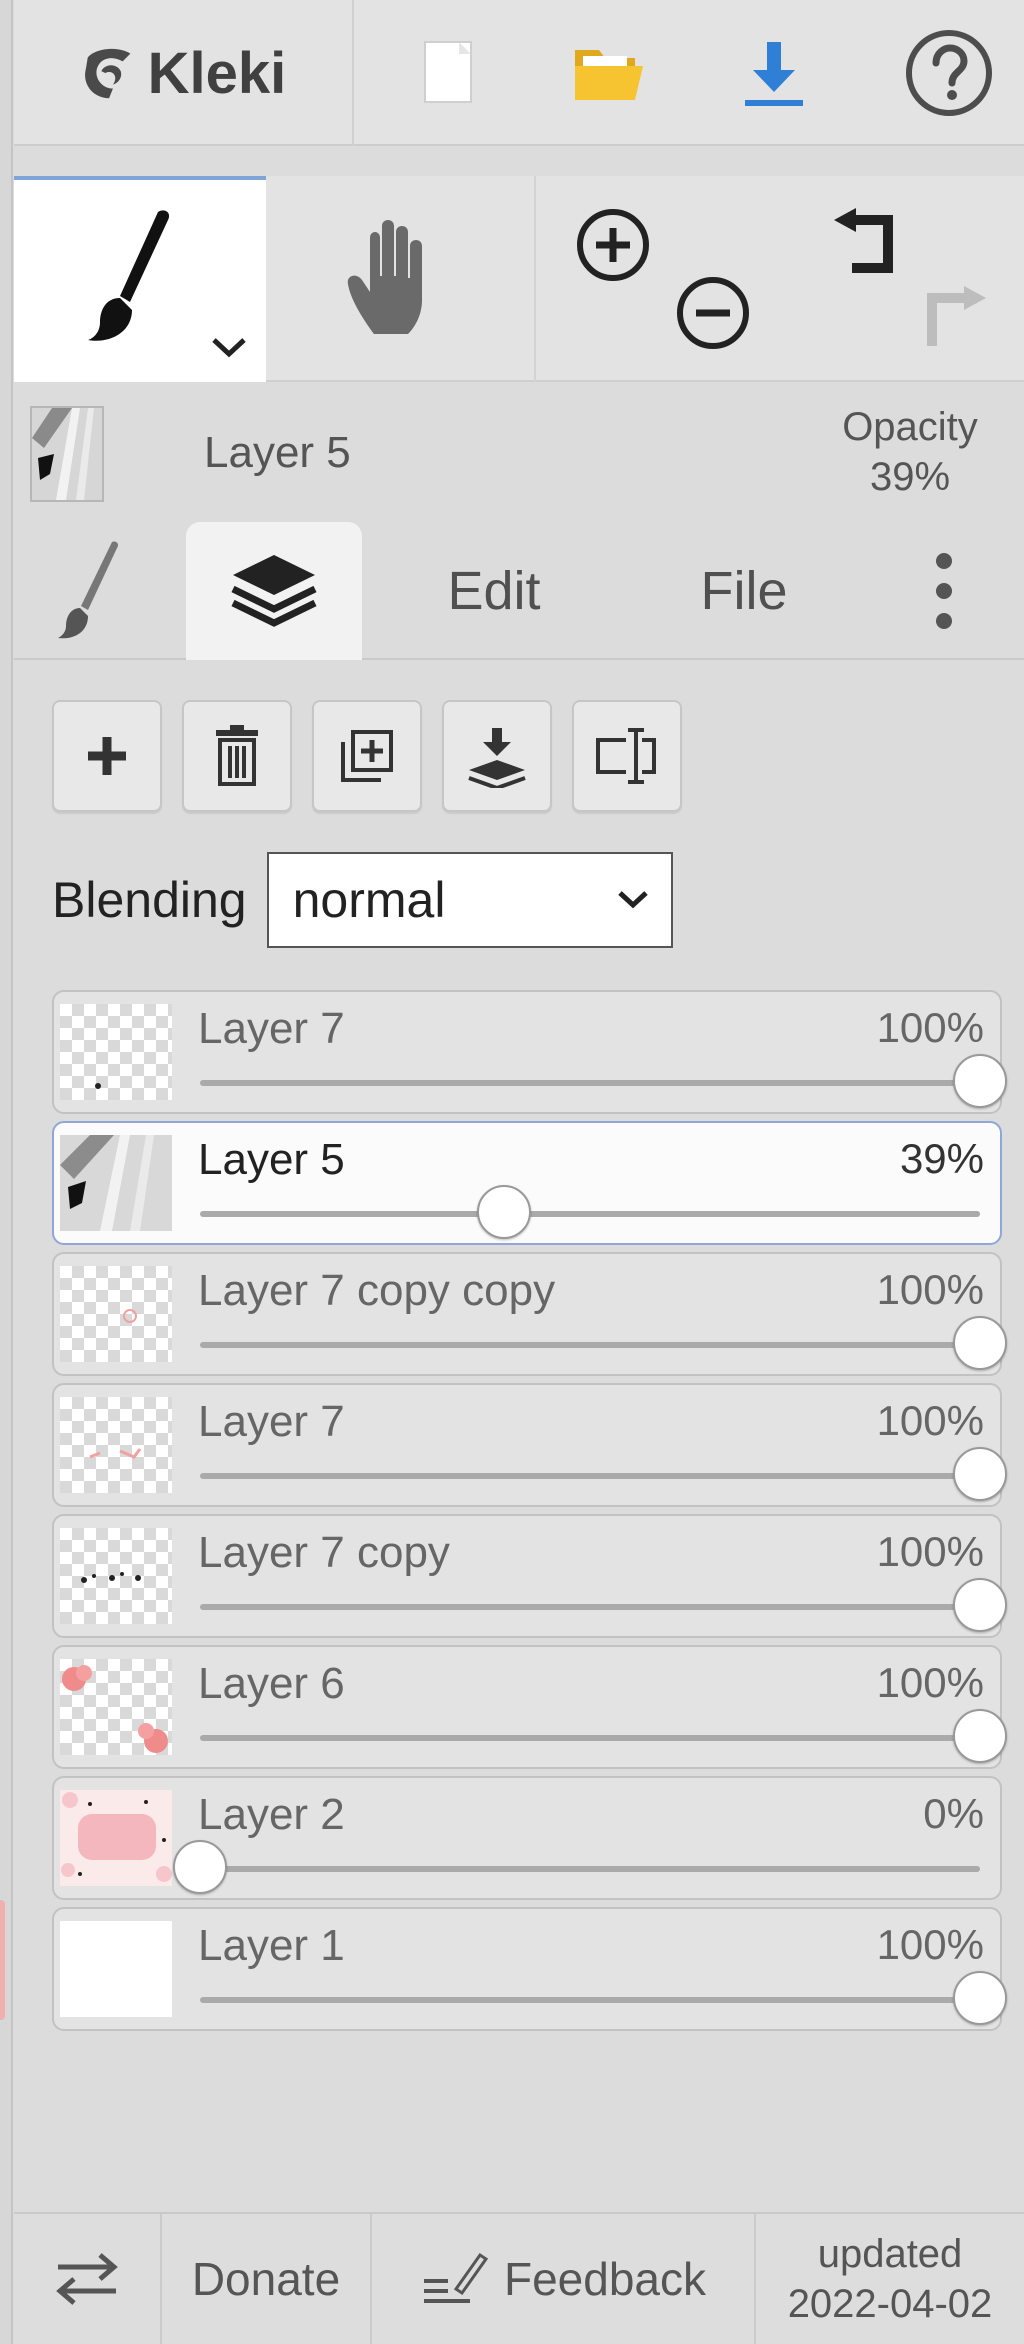  Describe the element at coordinates (271, 1945) in the screenshot. I see `layer-name: Layer 1` at that location.